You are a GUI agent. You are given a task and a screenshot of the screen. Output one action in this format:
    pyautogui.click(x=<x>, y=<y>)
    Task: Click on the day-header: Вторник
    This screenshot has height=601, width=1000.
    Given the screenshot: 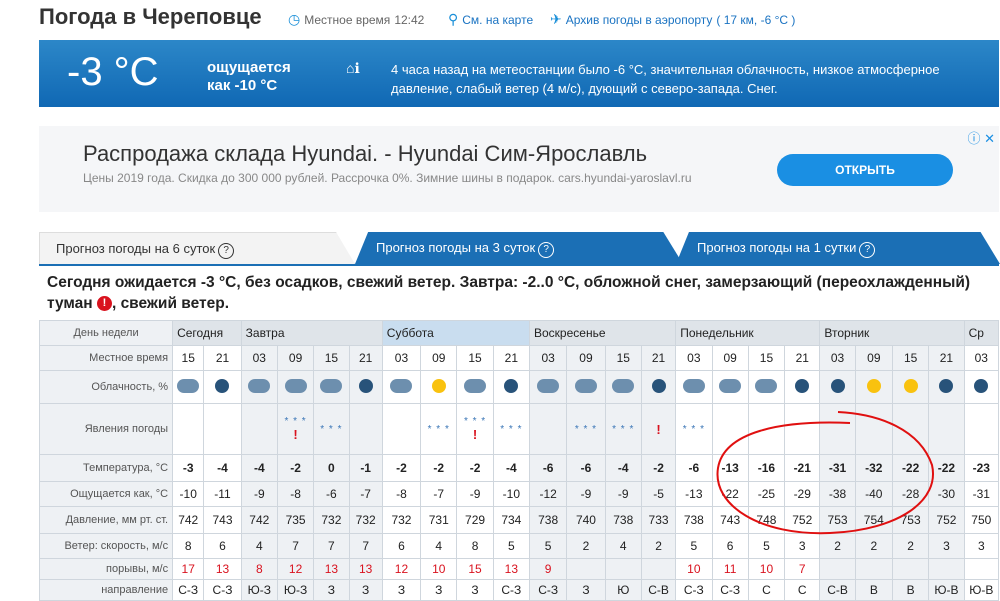 What is the action you would take?
    pyautogui.click(x=892, y=333)
    